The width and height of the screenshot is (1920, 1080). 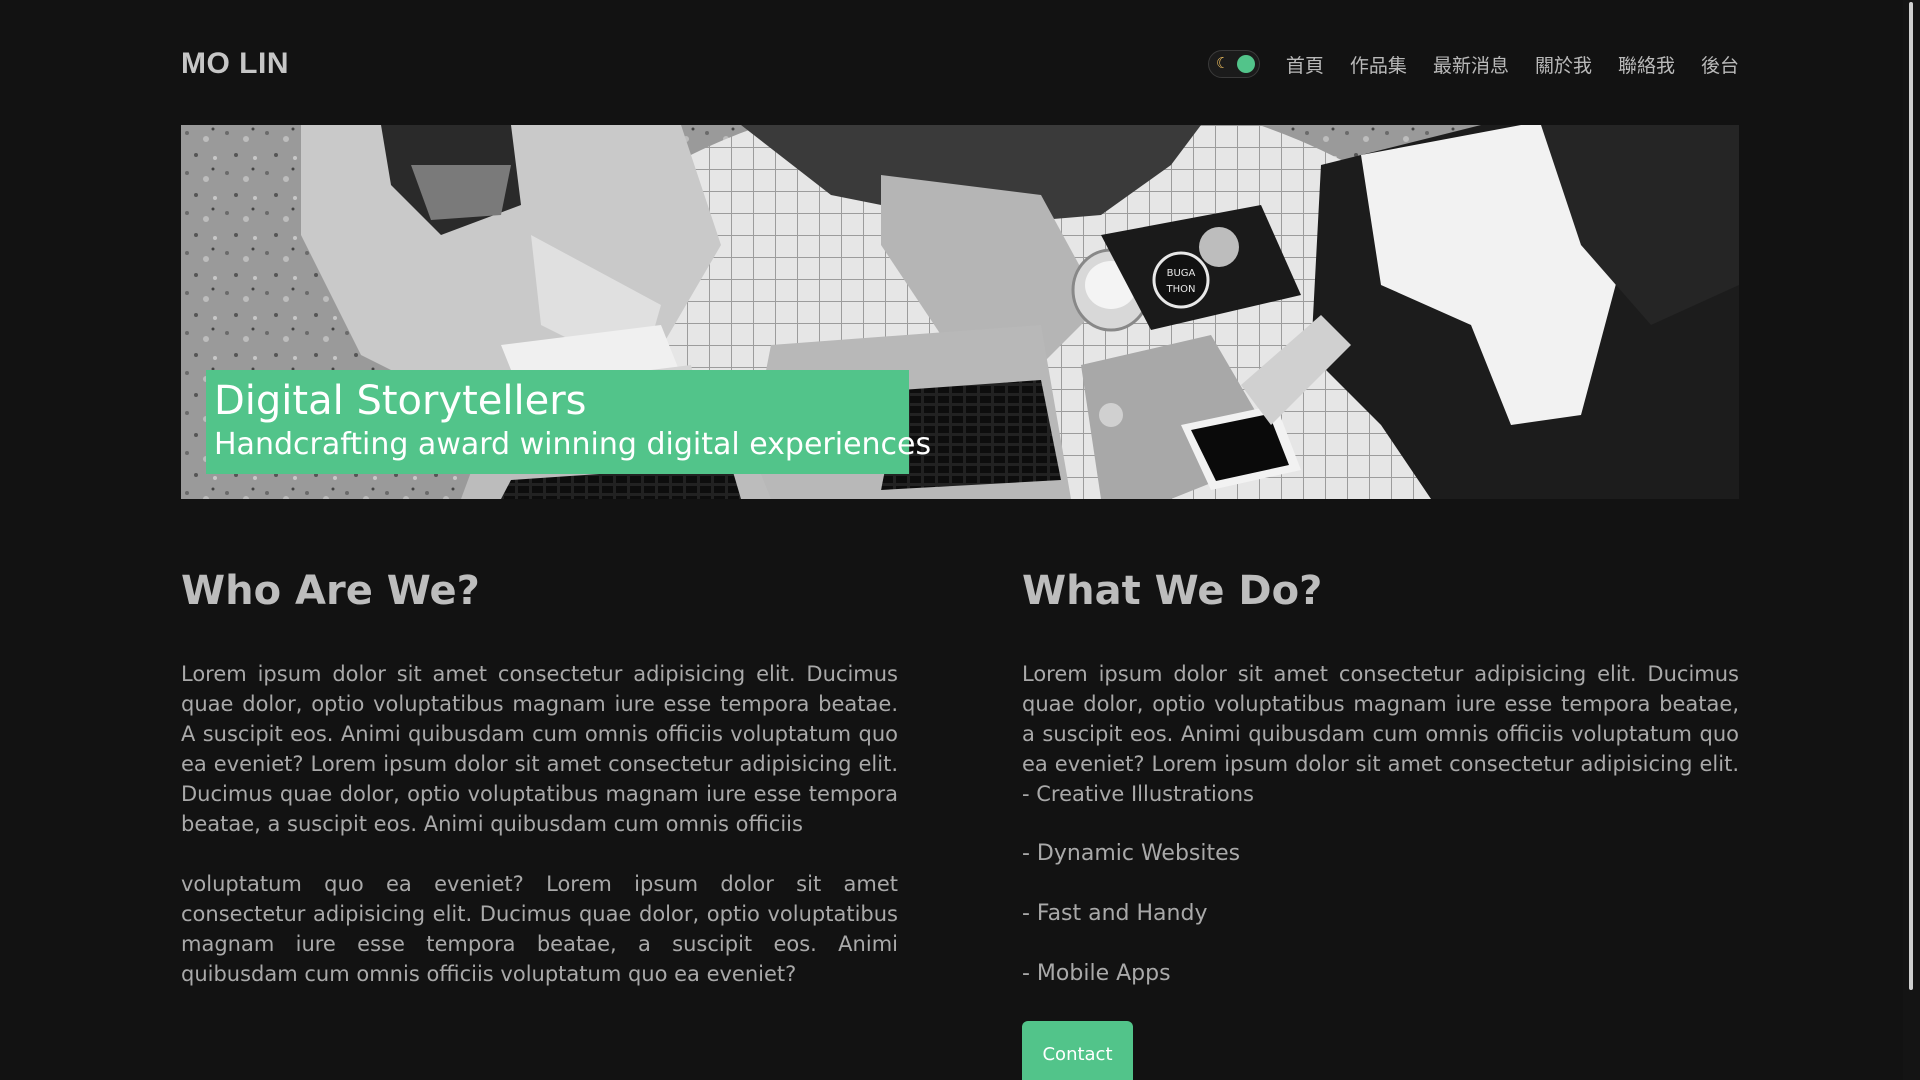 What do you see at coordinates (330, 591) in the screenshot?
I see `who-heading: Who Are We?` at bounding box center [330, 591].